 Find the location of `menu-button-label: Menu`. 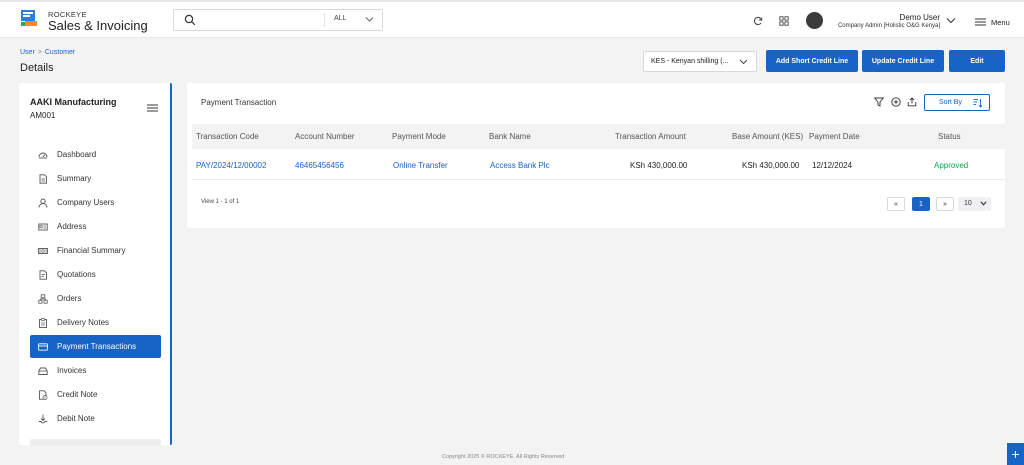

menu-button-label: Menu is located at coordinates (1000, 22).